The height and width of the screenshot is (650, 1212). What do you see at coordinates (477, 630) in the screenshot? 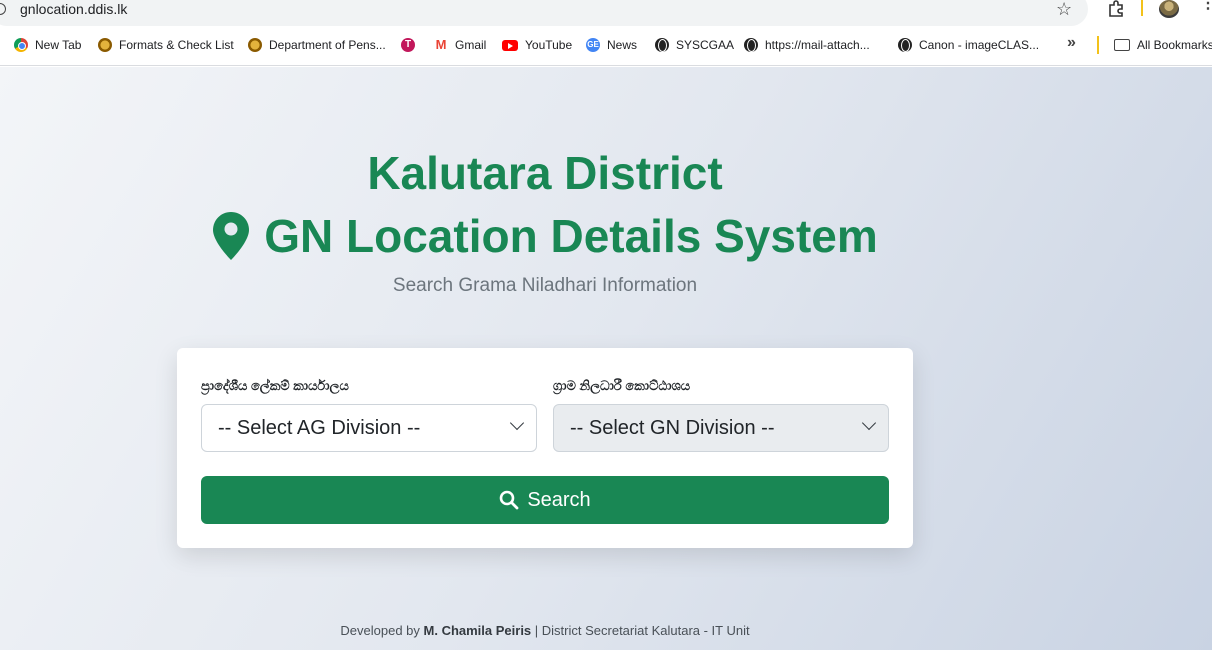
I see `footer-author: M. Chamila Peiris` at bounding box center [477, 630].